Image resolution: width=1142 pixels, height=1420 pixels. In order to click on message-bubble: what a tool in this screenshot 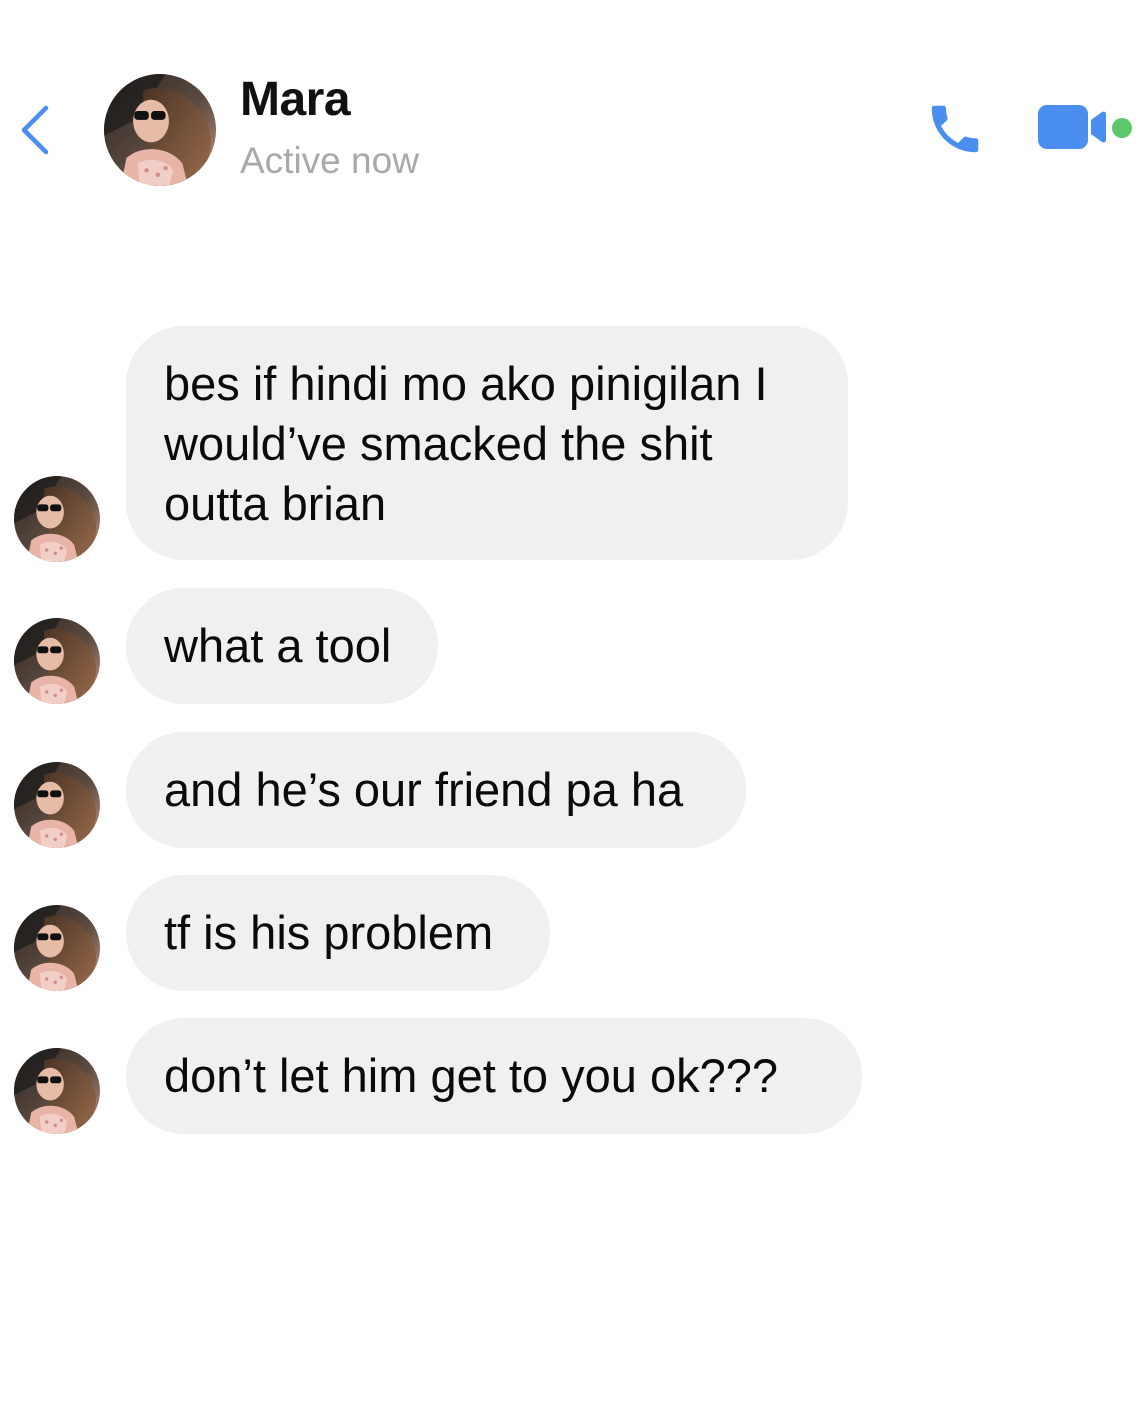, I will do `click(282, 646)`.